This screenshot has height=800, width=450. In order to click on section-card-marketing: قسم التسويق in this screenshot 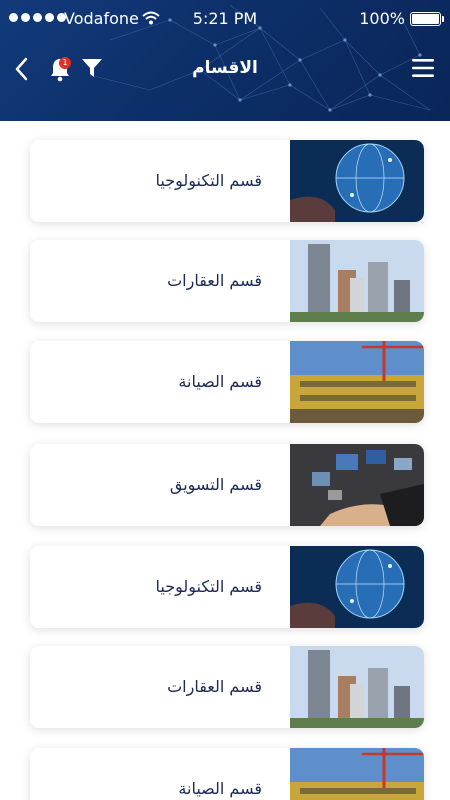, I will do `click(227, 485)`.